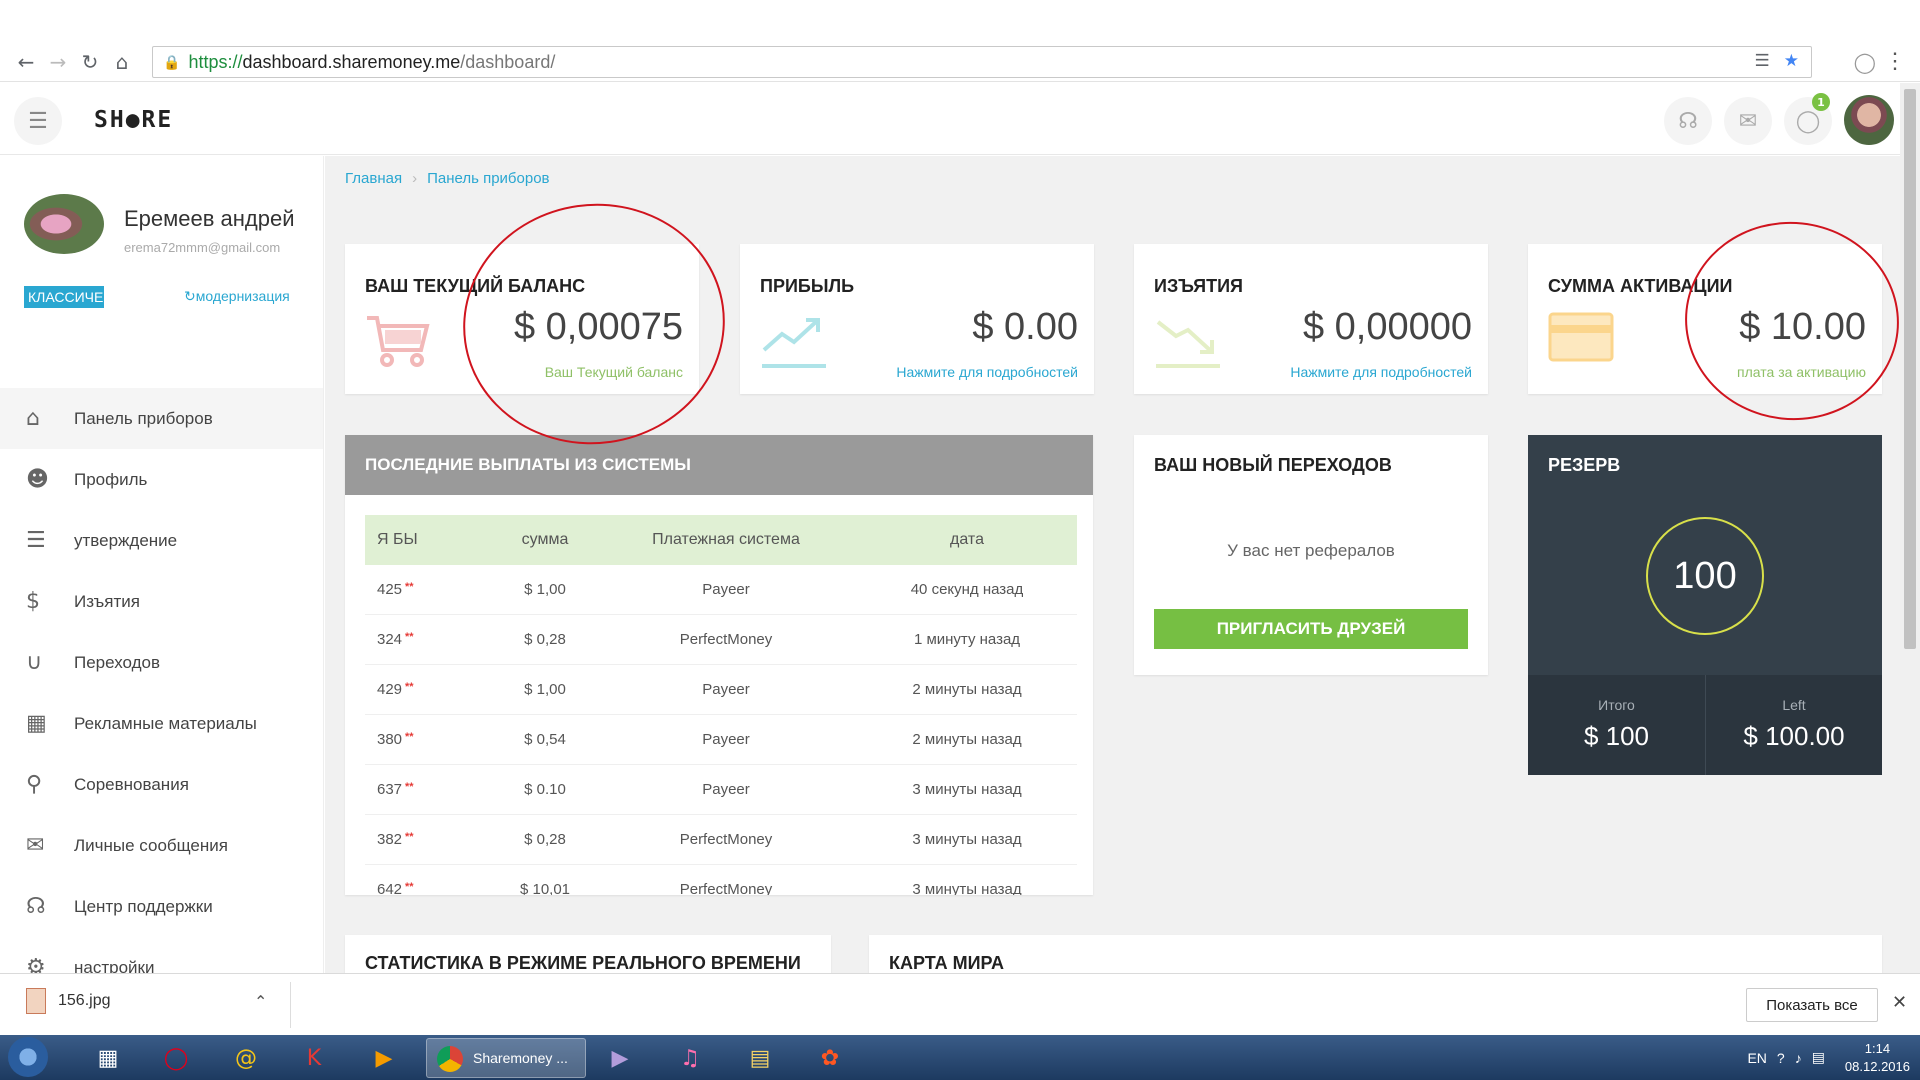 The width and height of the screenshot is (1920, 1080). Describe the element at coordinates (721, 790) in the screenshot. I see `table-row: 637 ** $ 0.10 Payeer 3 минуты назад` at that location.